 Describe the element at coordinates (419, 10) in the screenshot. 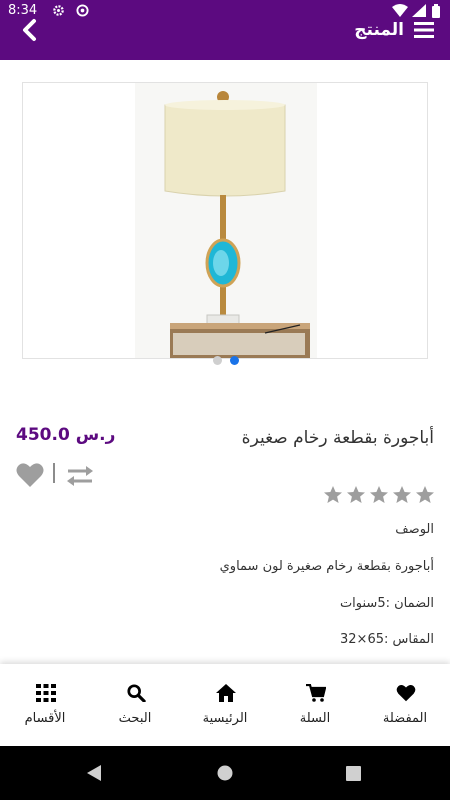

I see `signal-icon` at that location.